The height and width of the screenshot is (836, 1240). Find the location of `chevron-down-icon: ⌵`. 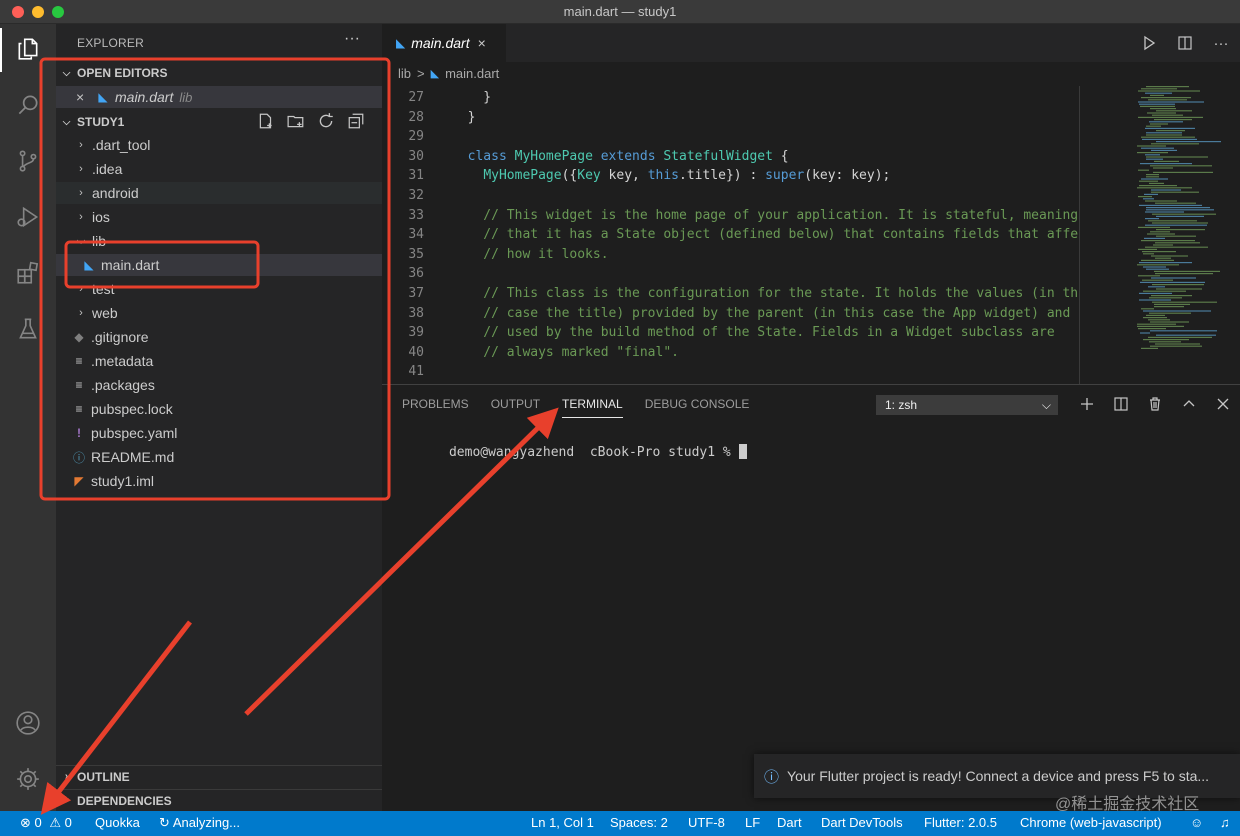

chevron-down-icon: ⌵ is located at coordinates (1046, 405).